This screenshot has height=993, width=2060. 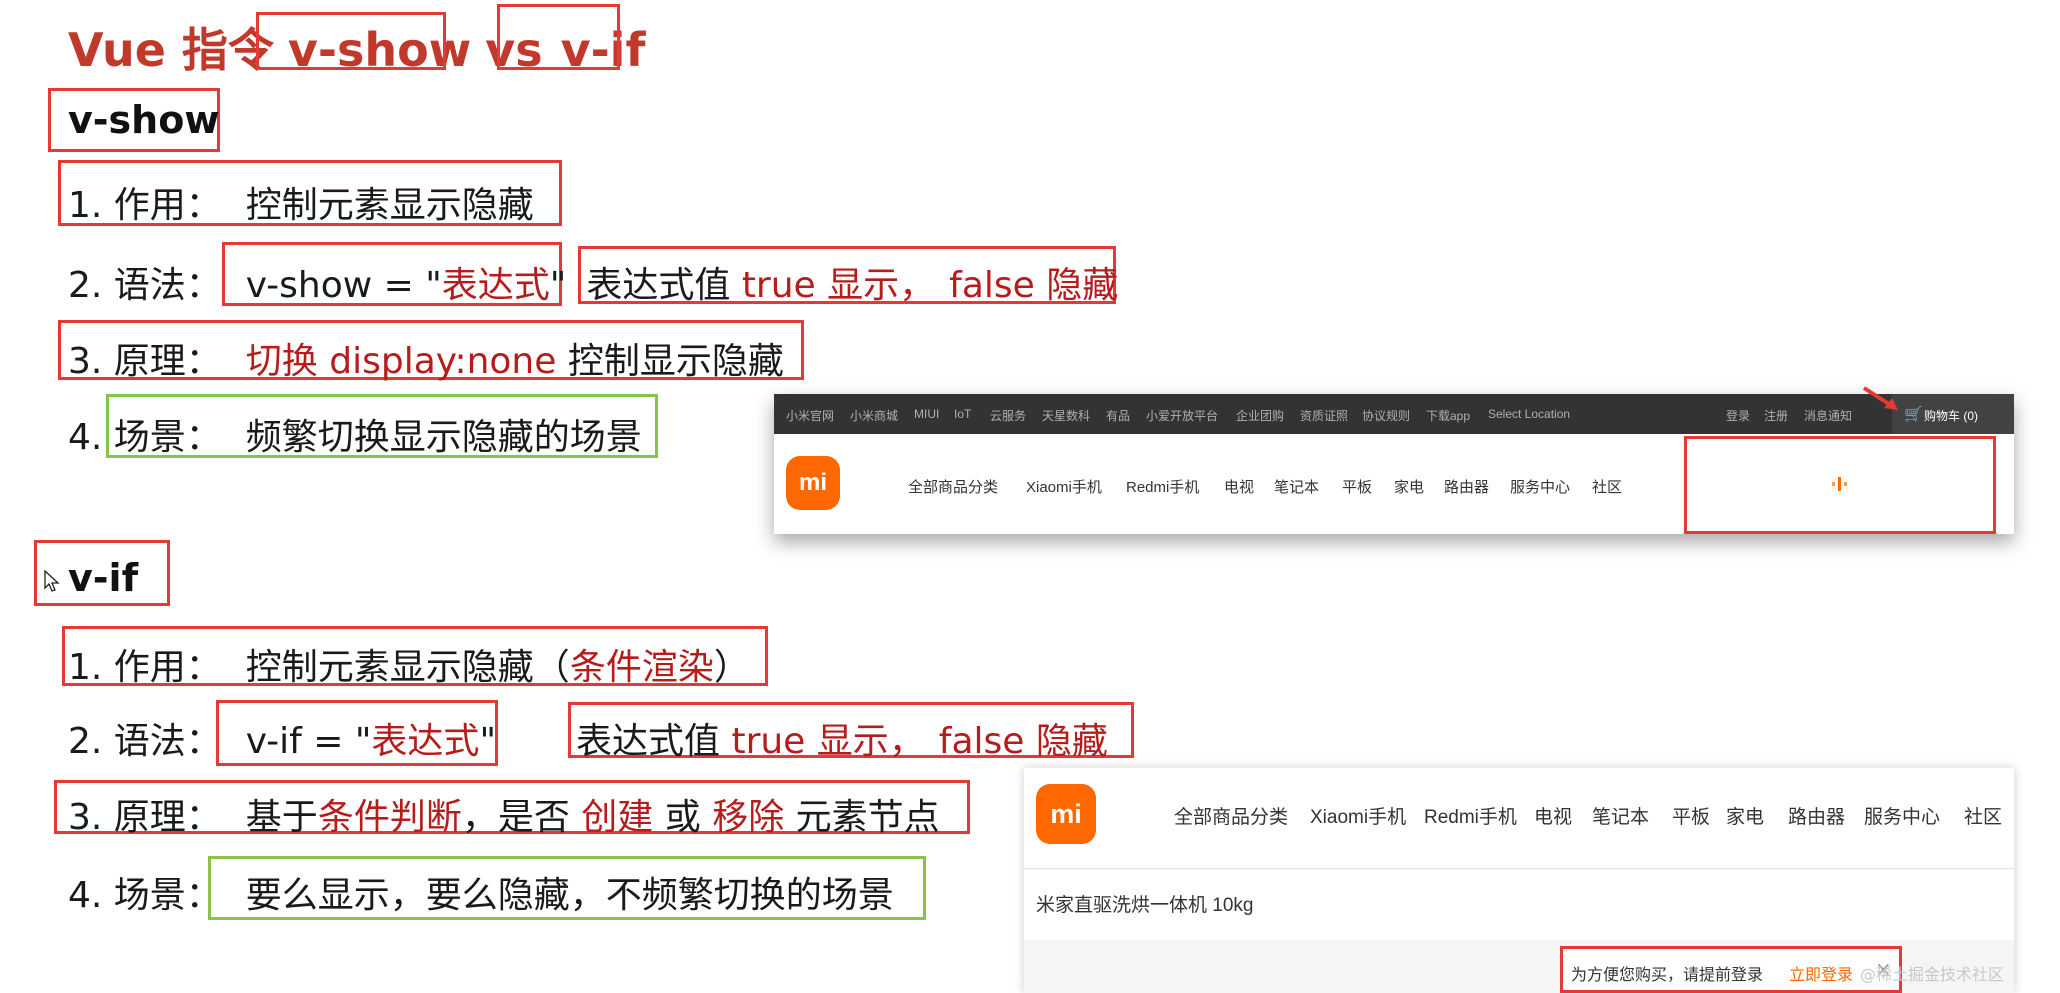 I want to click on topbar-link: IoT, so click(x=962, y=414).